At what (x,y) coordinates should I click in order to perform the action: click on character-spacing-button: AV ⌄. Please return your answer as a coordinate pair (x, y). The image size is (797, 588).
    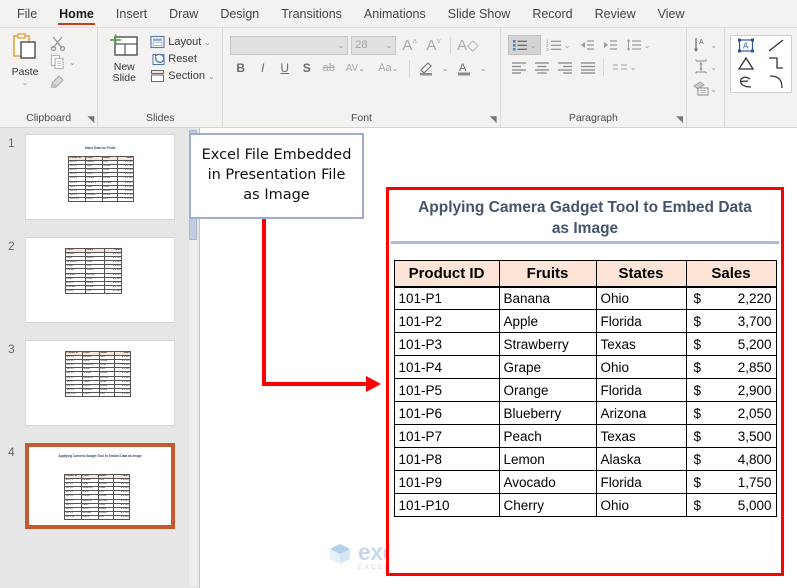
    Looking at the image, I should click on (355, 68).